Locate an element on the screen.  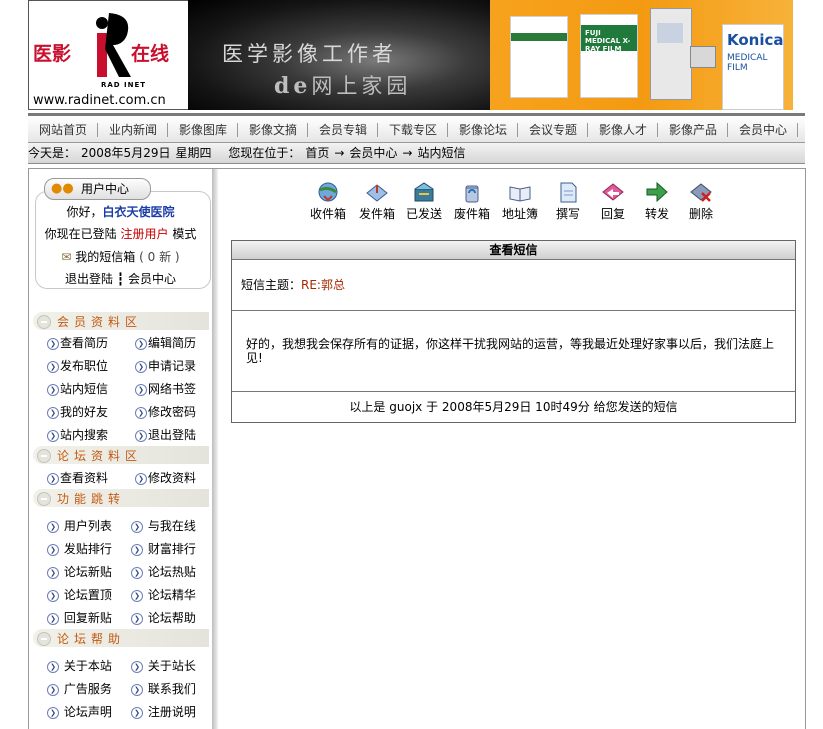
tagline-line2: de网上家园 is located at coordinates (342, 85).